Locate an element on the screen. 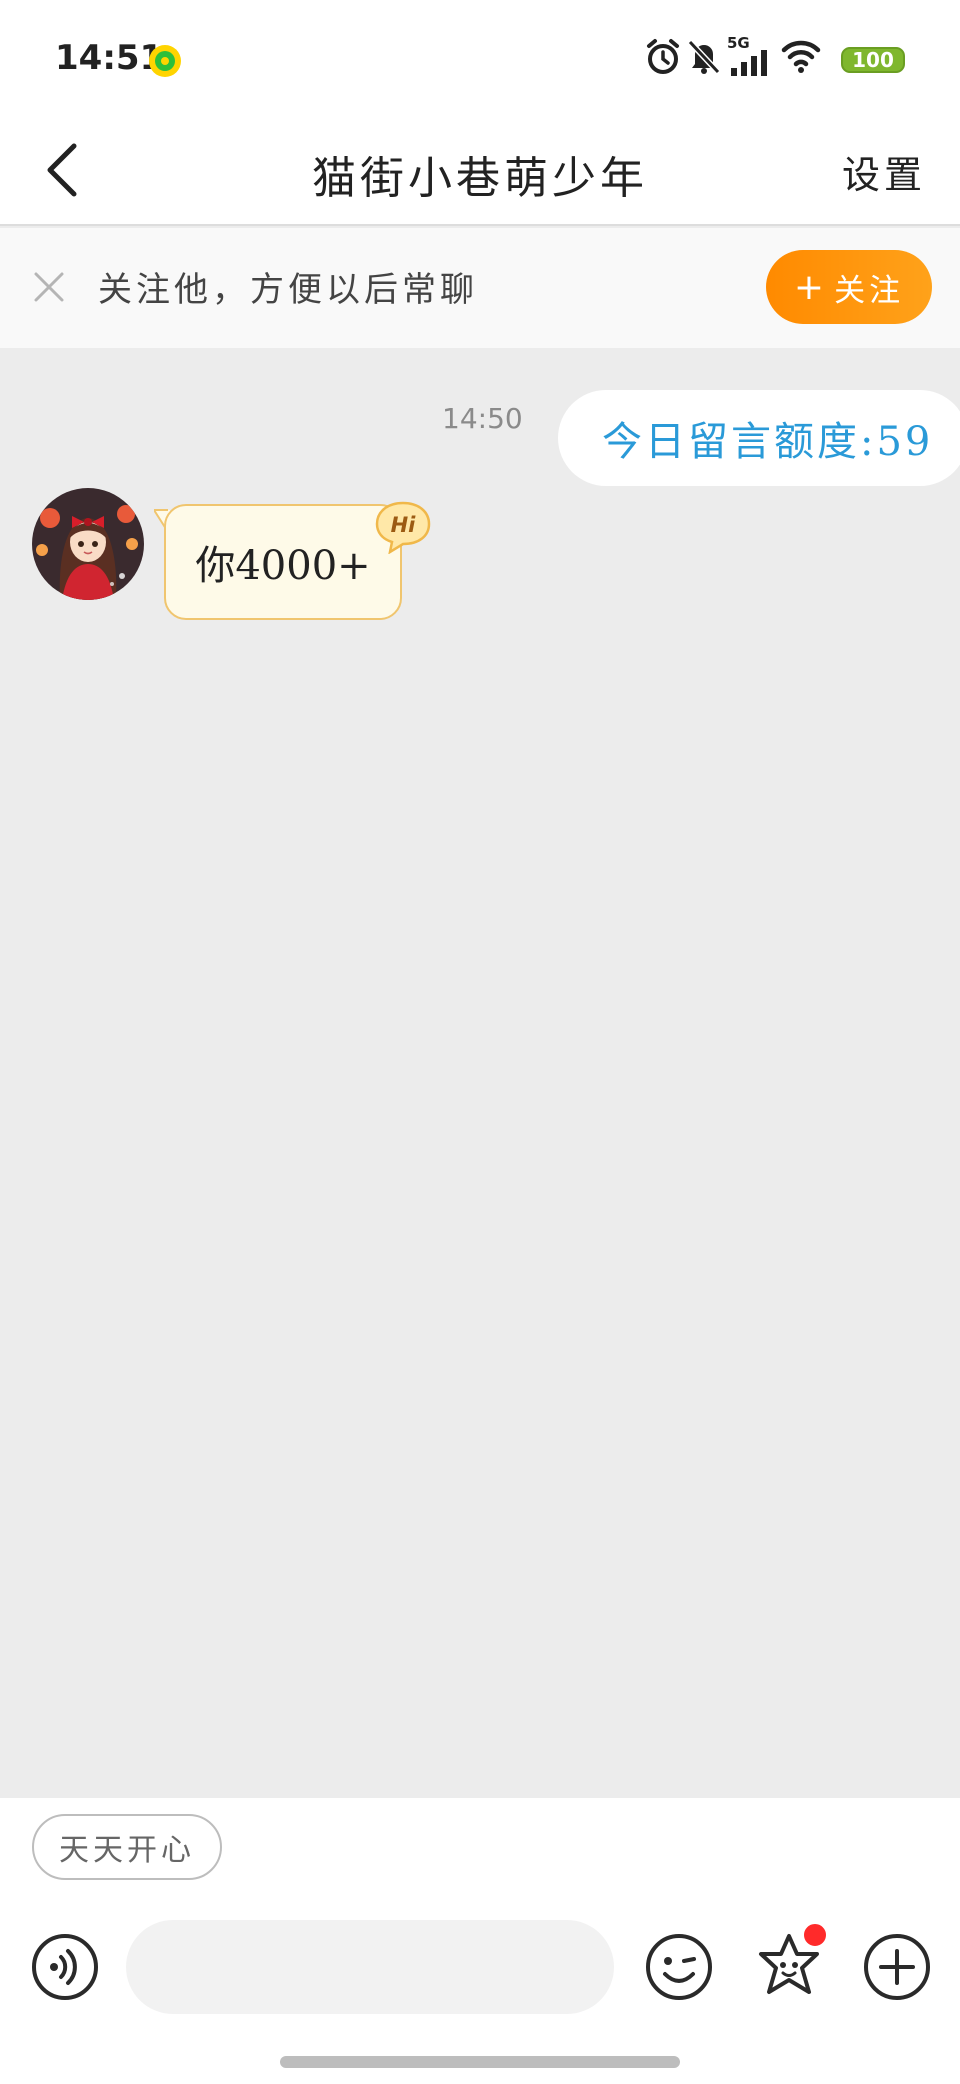  message-input is located at coordinates (370, 1967).